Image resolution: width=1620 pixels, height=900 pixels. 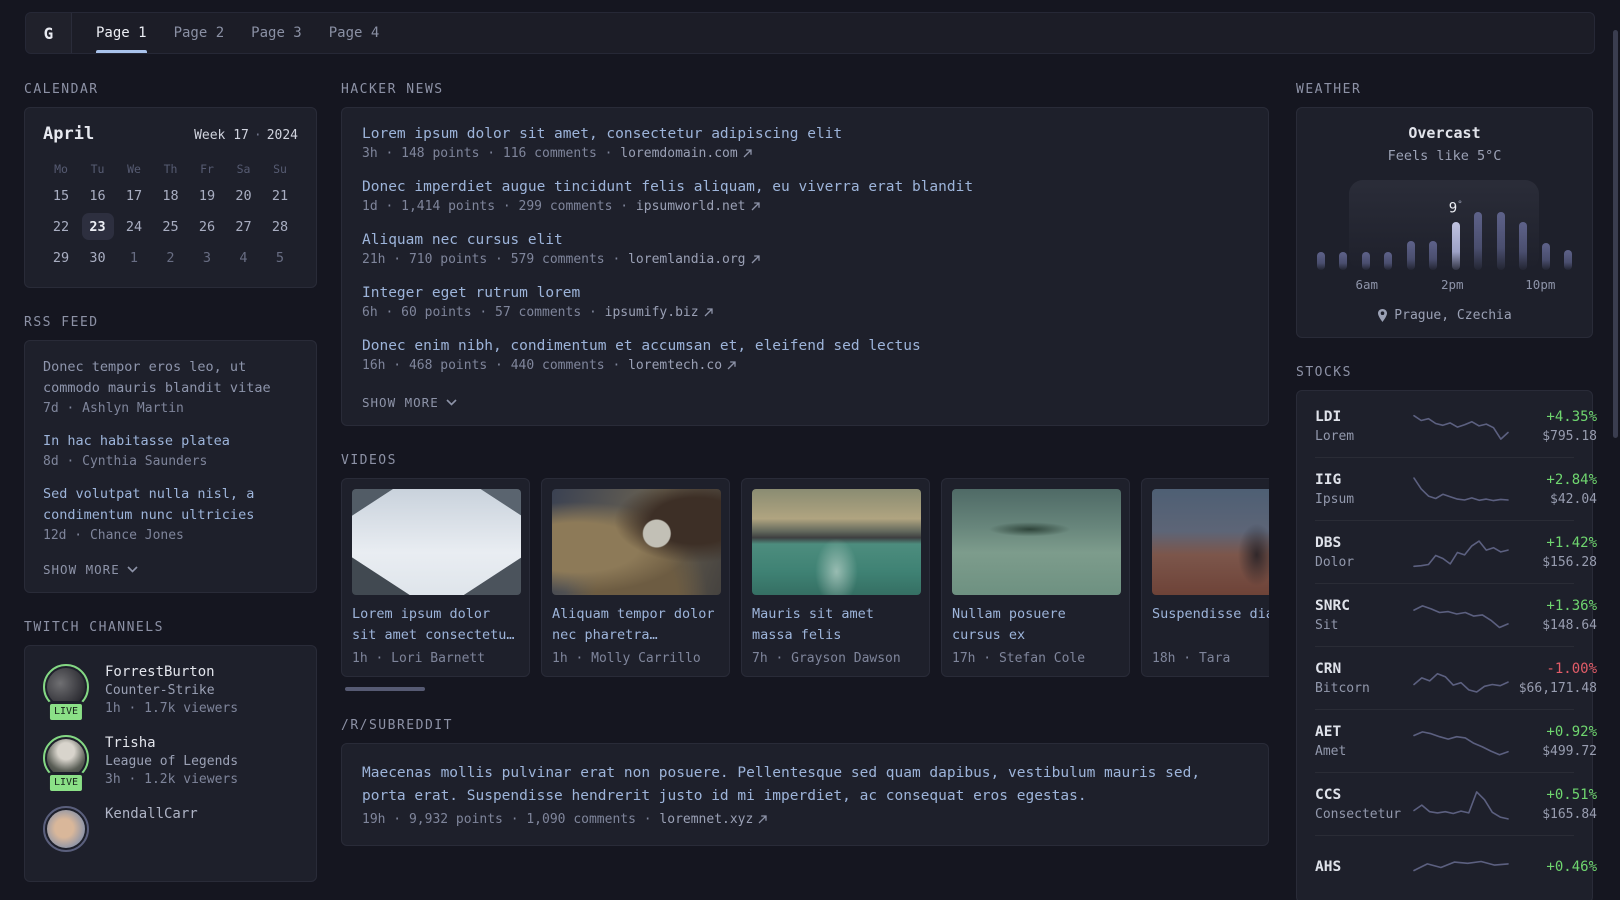 What do you see at coordinates (170, 195) in the screenshot?
I see `calendar-day: 18` at bounding box center [170, 195].